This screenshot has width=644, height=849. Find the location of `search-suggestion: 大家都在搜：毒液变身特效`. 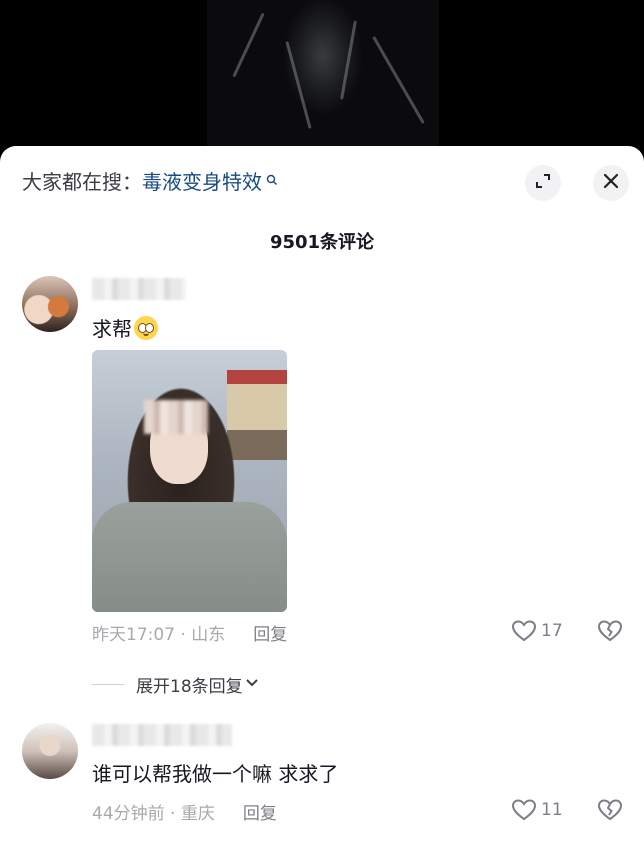

search-suggestion: 大家都在搜：毒液变身特效 is located at coordinates (150, 182).